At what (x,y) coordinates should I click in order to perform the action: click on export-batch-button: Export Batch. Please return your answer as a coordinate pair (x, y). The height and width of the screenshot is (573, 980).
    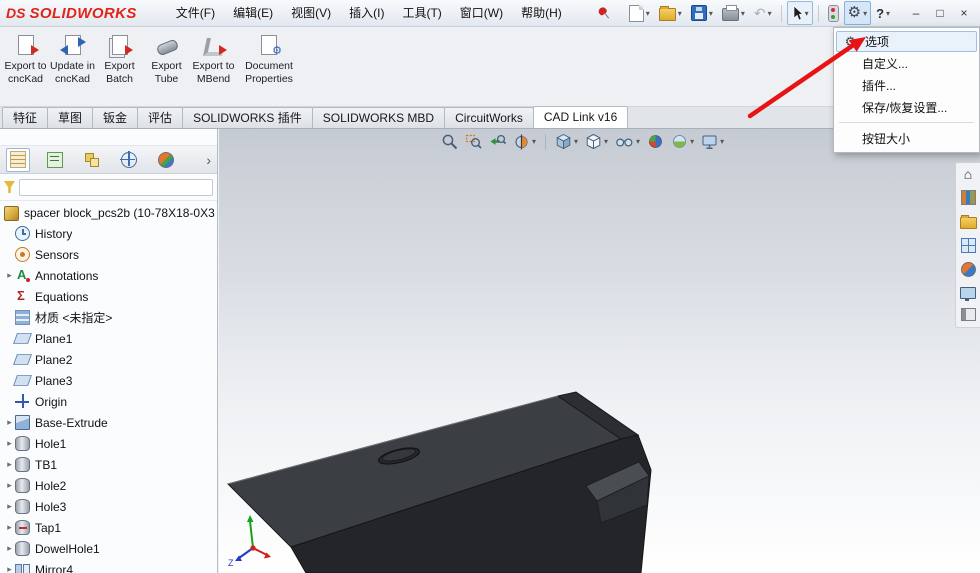
    Looking at the image, I should click on (119, 66).